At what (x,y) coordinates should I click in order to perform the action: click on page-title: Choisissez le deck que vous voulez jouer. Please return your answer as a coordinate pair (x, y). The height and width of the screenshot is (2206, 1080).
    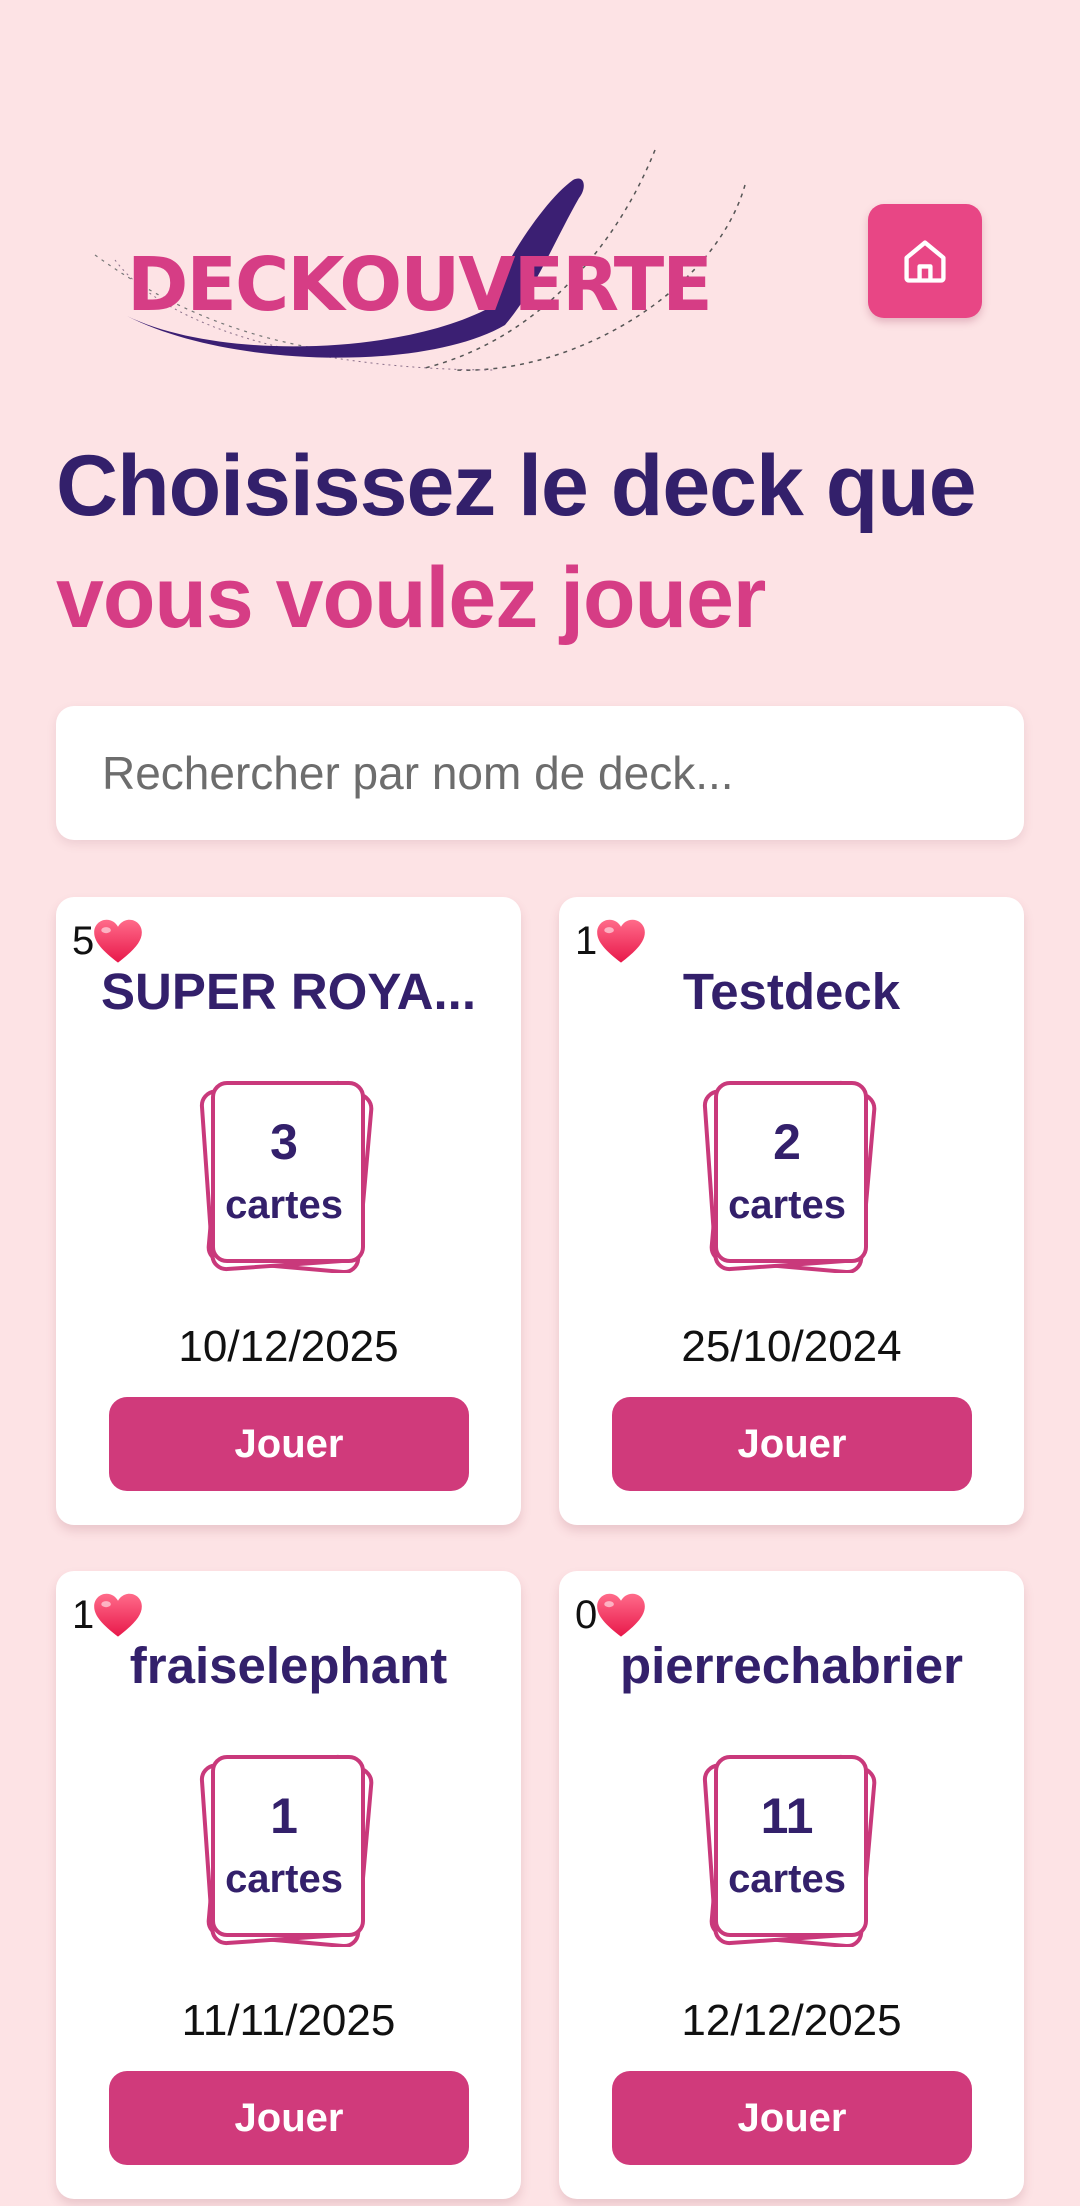
    Looking at the image, I should click on (551, 542).